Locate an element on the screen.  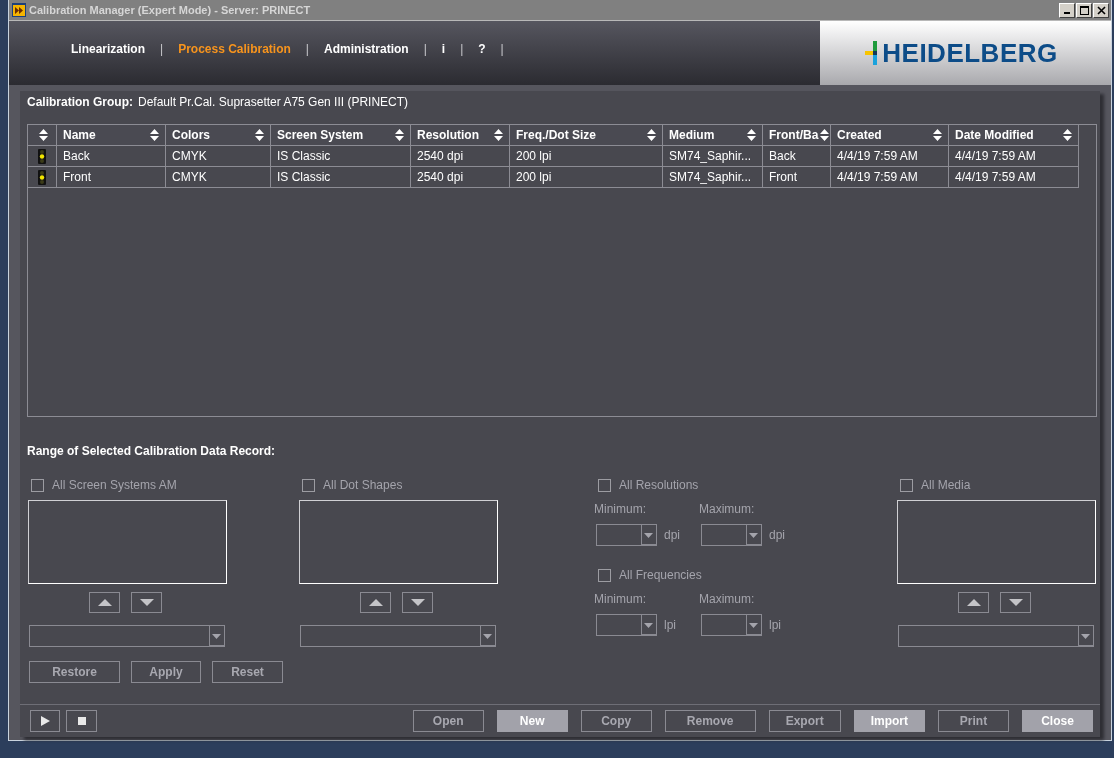
app-icon is located at coordinates (19, 10).